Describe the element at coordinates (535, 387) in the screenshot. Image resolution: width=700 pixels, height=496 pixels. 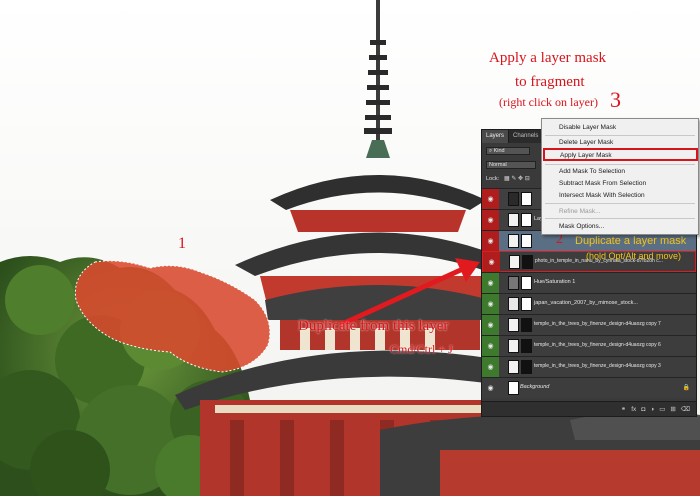
I see `layer-name: Background` at that location.